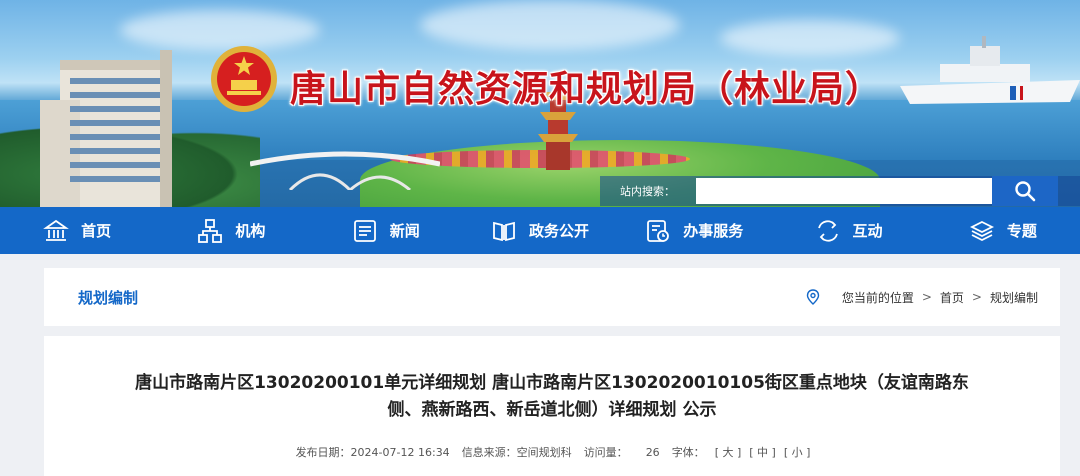 The image size is (1080, 476). I want to click on search-label: 站内搜索：, so click(647, 191).